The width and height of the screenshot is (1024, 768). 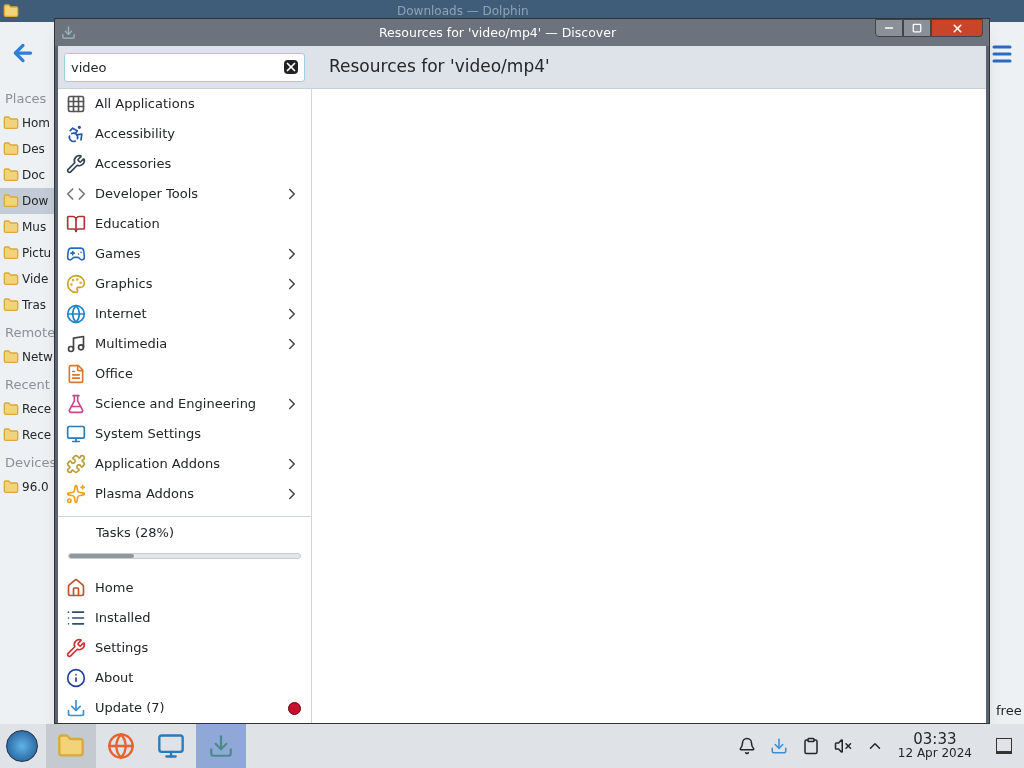 I want to click on tools-icon, so click(x=76, y=648).